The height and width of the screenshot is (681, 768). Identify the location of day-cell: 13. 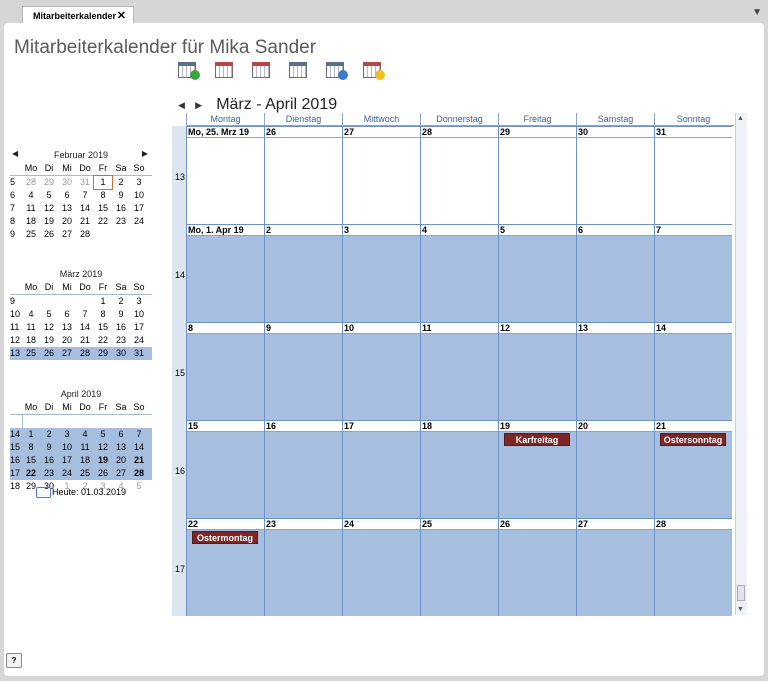
(615, 371).